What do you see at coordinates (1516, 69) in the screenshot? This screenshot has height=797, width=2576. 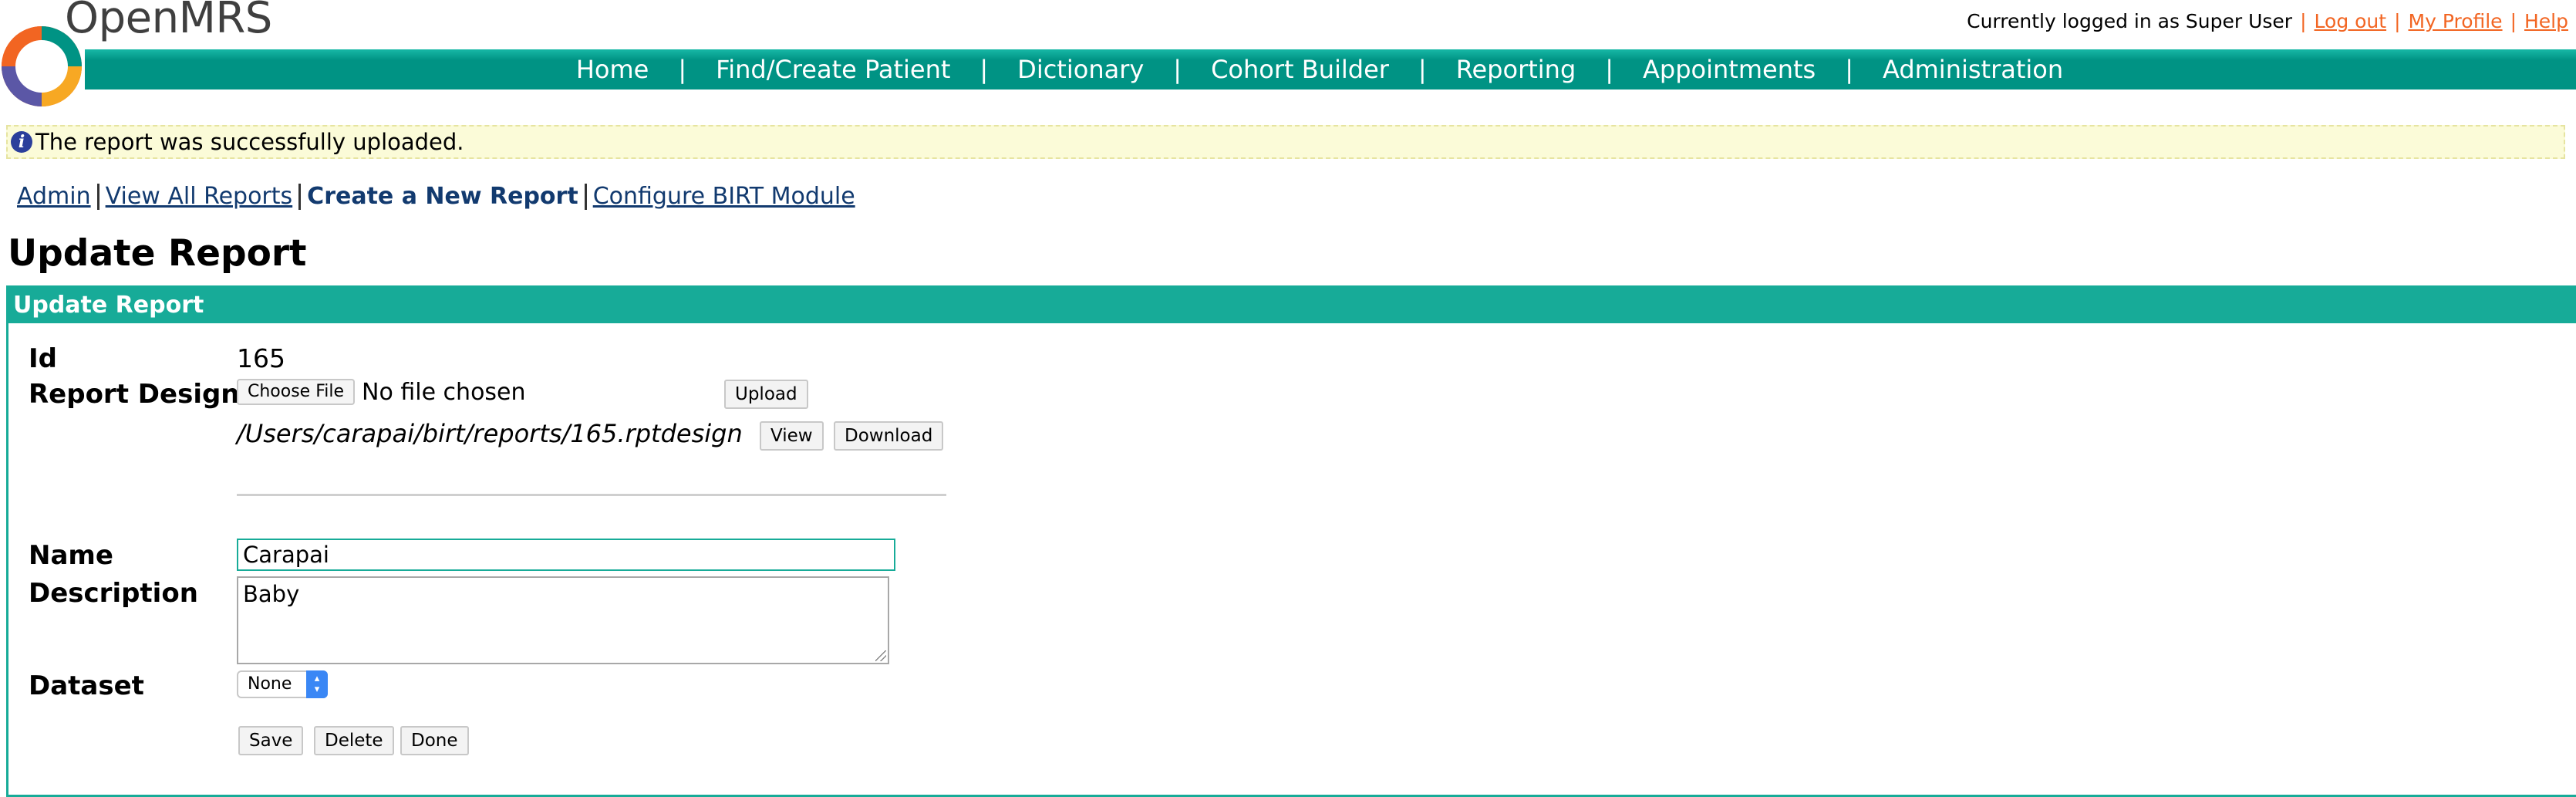 I see `nav-reporting: Reporting` at bounding box center [1516, 69].